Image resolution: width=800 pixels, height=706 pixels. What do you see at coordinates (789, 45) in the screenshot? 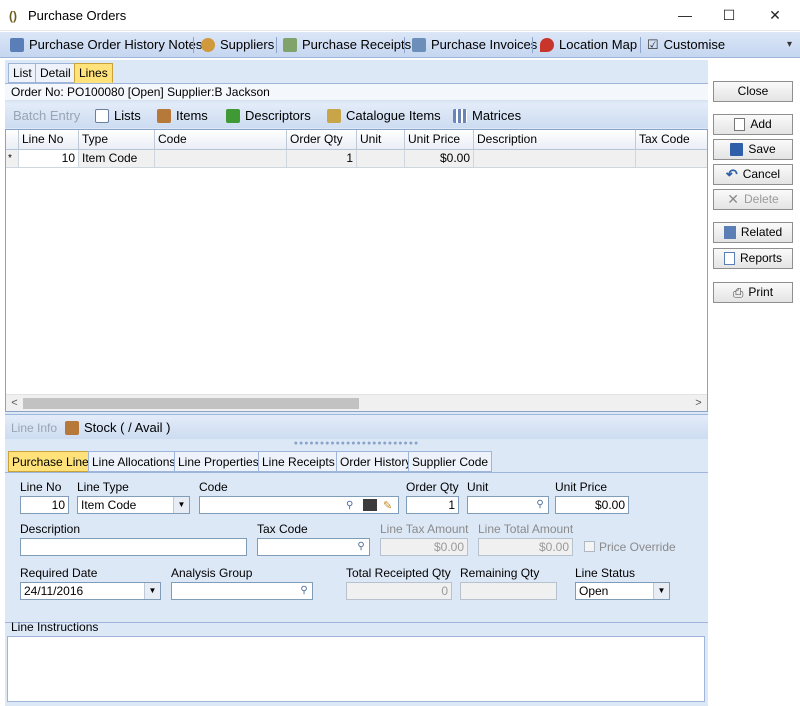
I see `toolbar-overflow-button: ▾` at bounding box center [789, 45].